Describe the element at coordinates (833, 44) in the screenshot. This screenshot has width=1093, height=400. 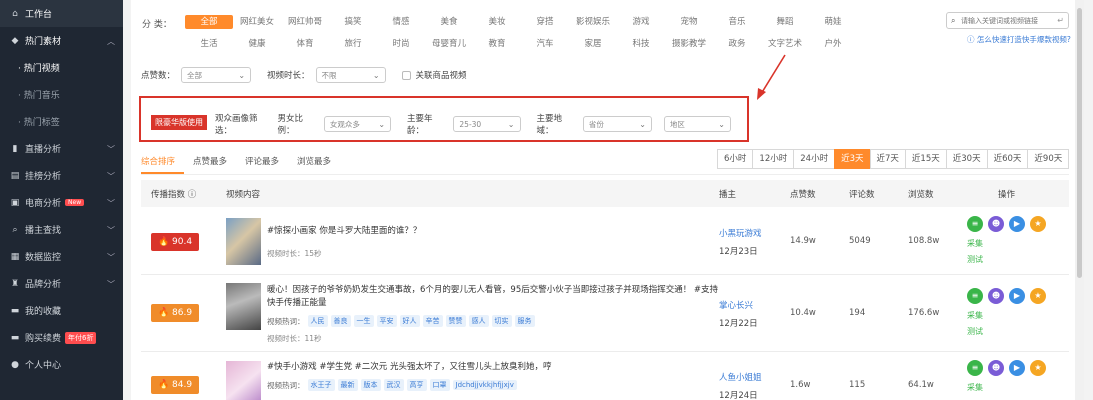
I see `category-item: 户外` at that location.